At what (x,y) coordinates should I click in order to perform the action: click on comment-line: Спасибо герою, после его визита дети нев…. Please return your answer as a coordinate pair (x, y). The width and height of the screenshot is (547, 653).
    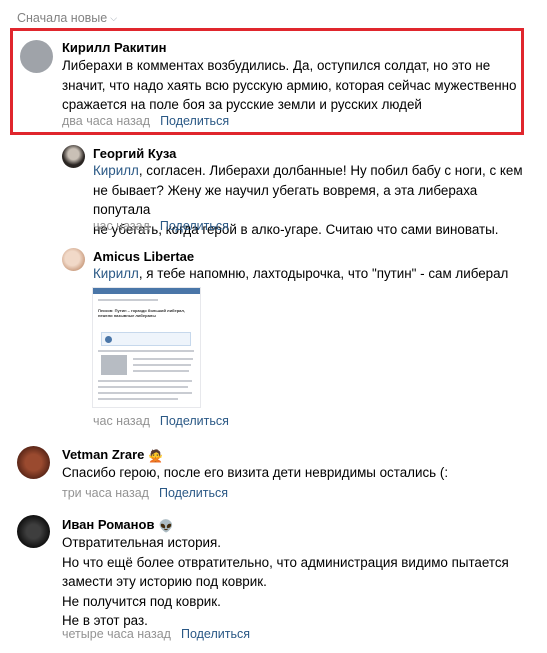
    Looking at the image, I should click on (255, 472).